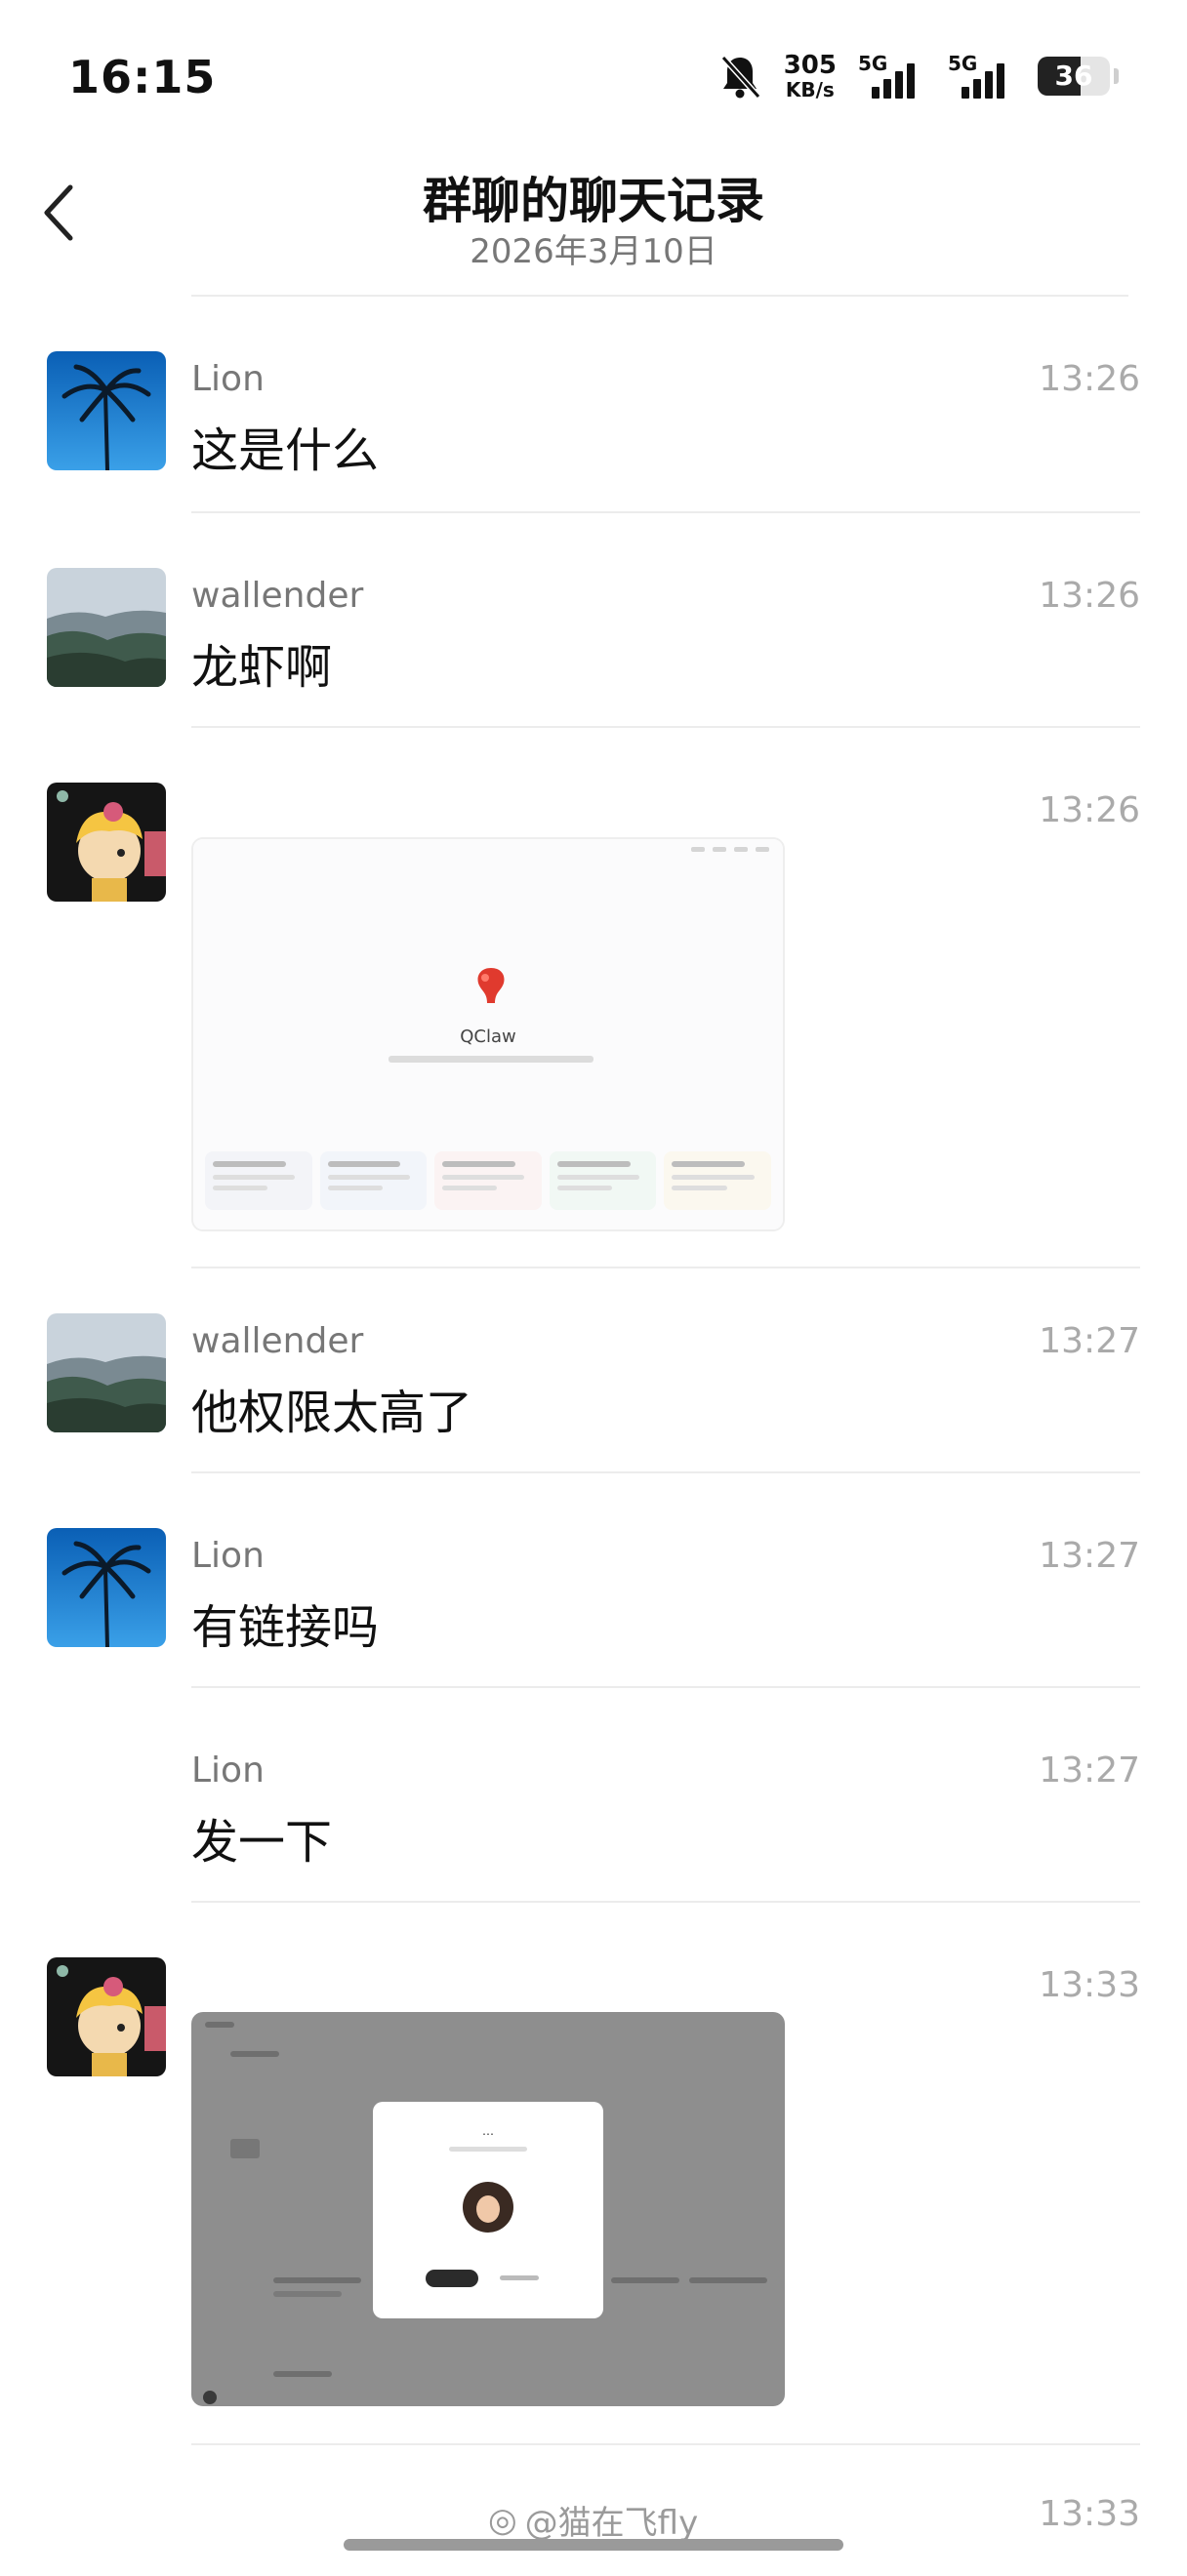 The height and width of the screenshot is (2576, 1187). I want to click on page-header: 群聊的聊天记录 2026年3月10日, so click(593, 219).